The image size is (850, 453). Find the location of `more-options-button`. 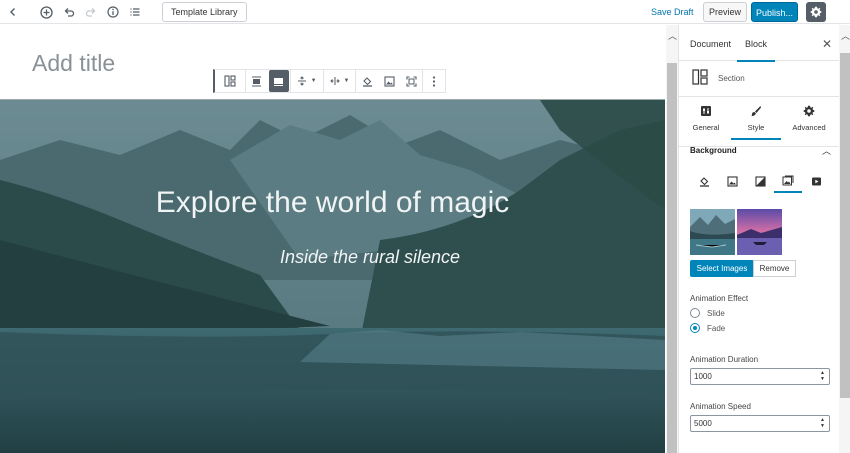

more-options-button is located at coordinates (434, 81).